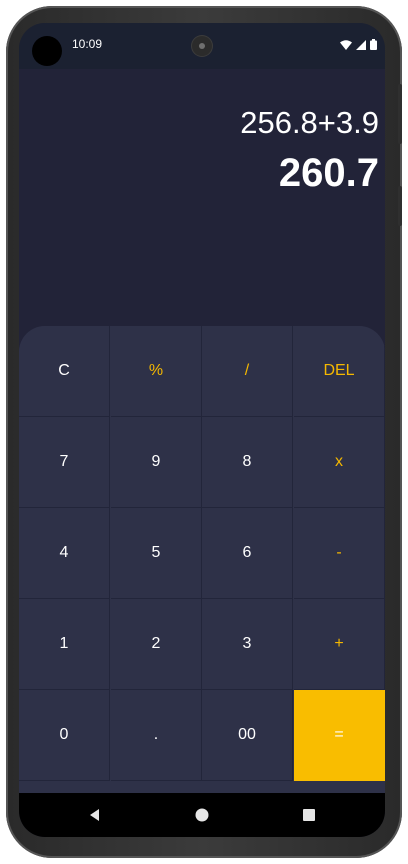 The image size is (408, 864). Describe the element at coordinates (156, 462) in the screenshot. I see `digit-9-button: 9` at that location.